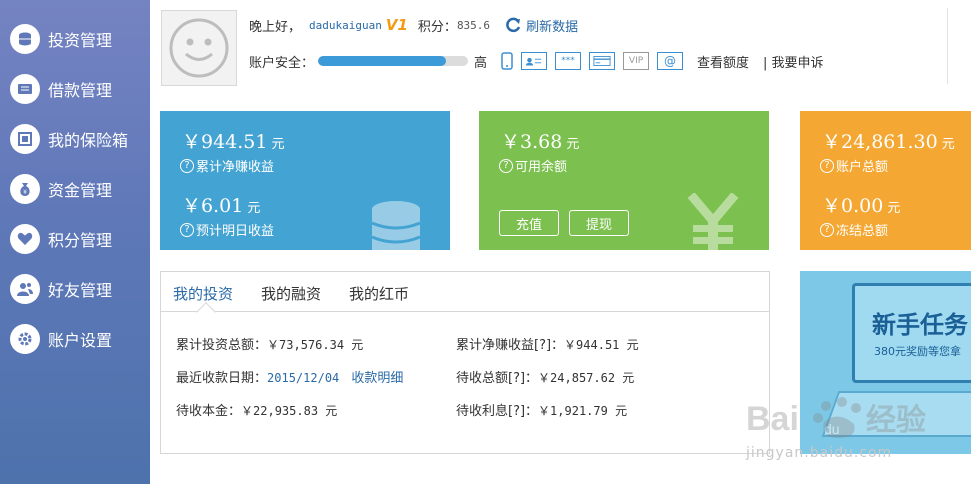 Image resolution: width=971 pixels, height=484 pixels. I want to click on sidebar-item-friends: 好友管理, so click(79, 289).